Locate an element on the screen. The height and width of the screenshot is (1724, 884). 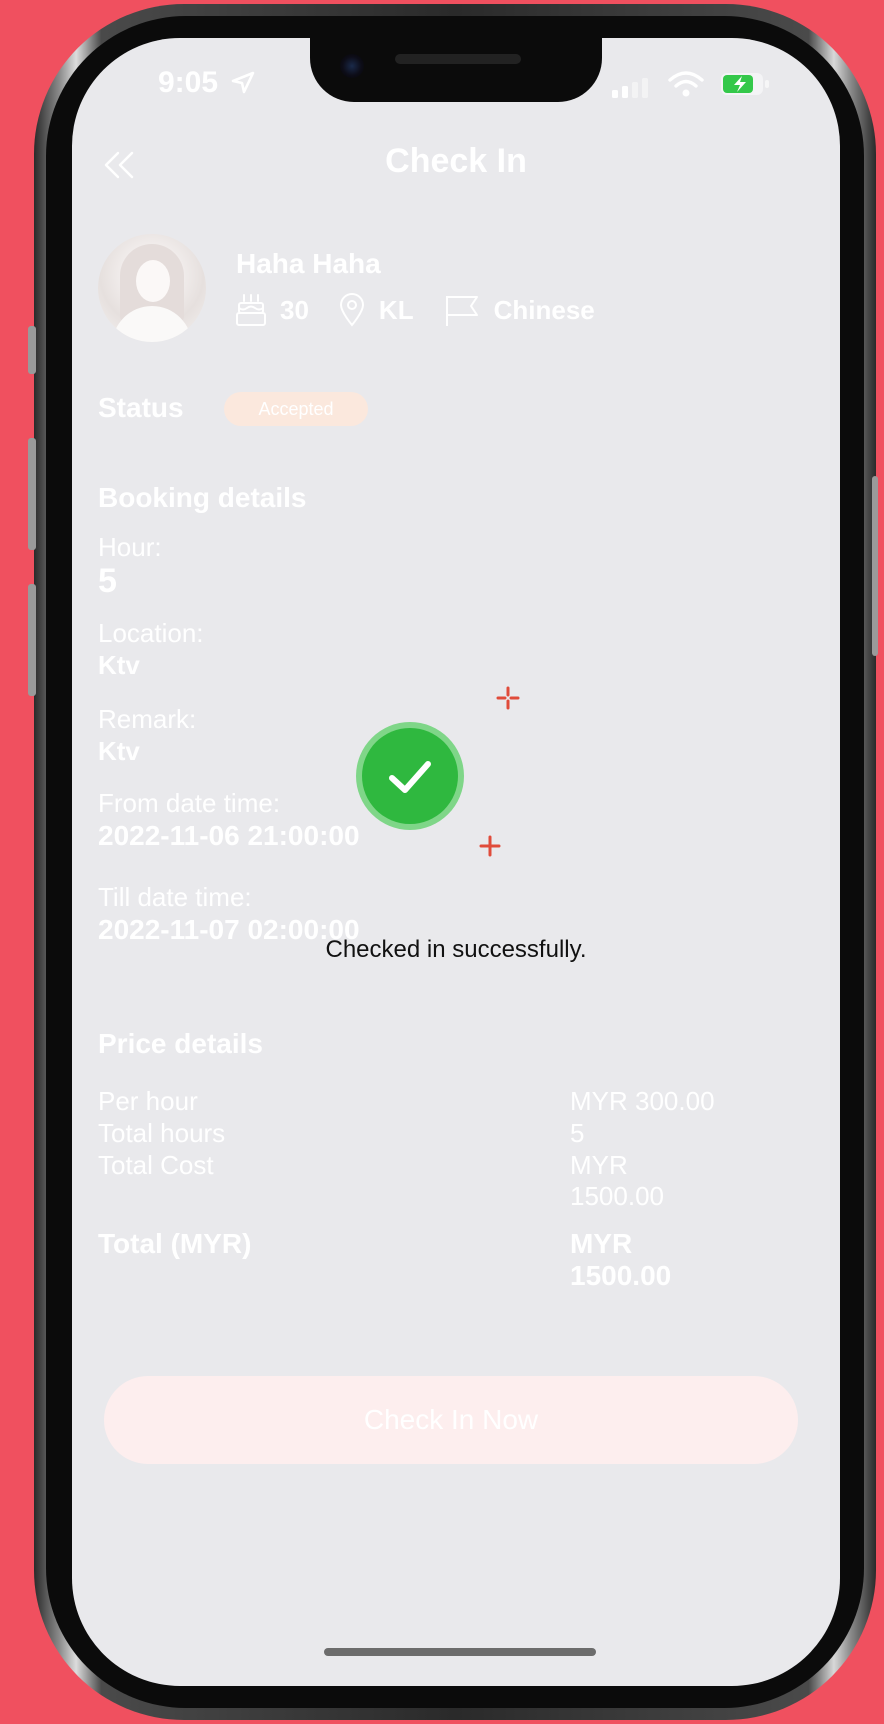
price-row-total-hours: Total hours 5 is located at coordinates (408, 1133).